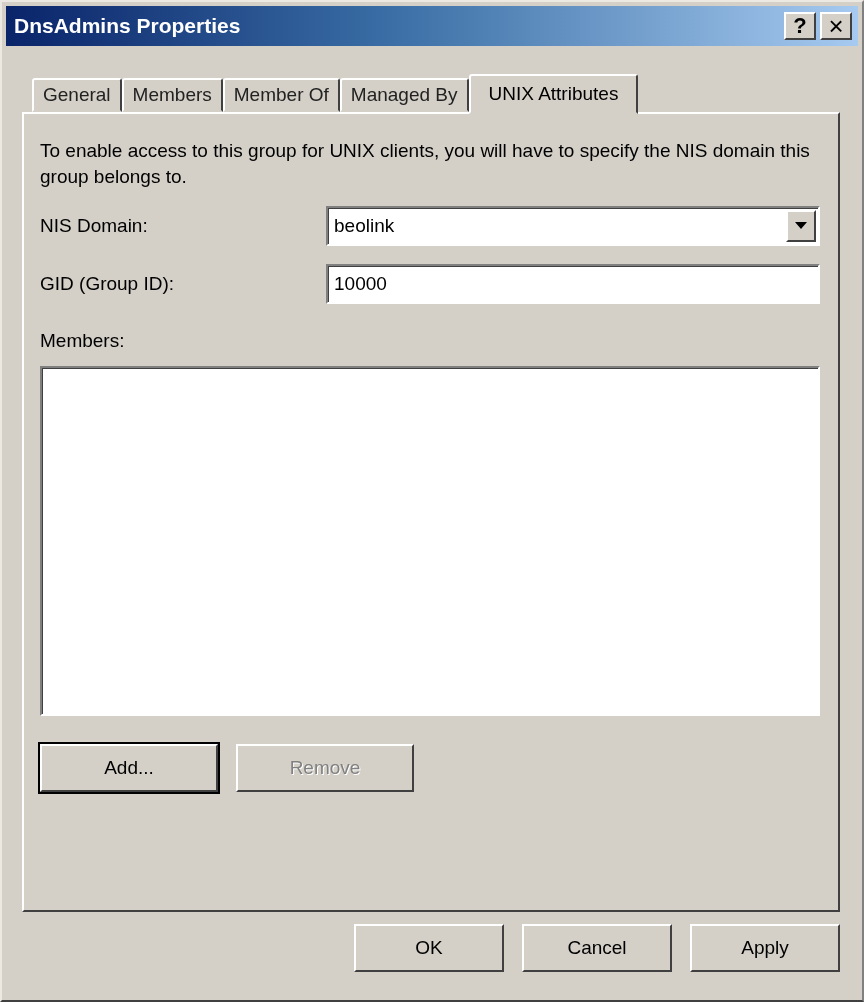  I want to click on nis-domain-dropdown: beolink, so click(573, 226).